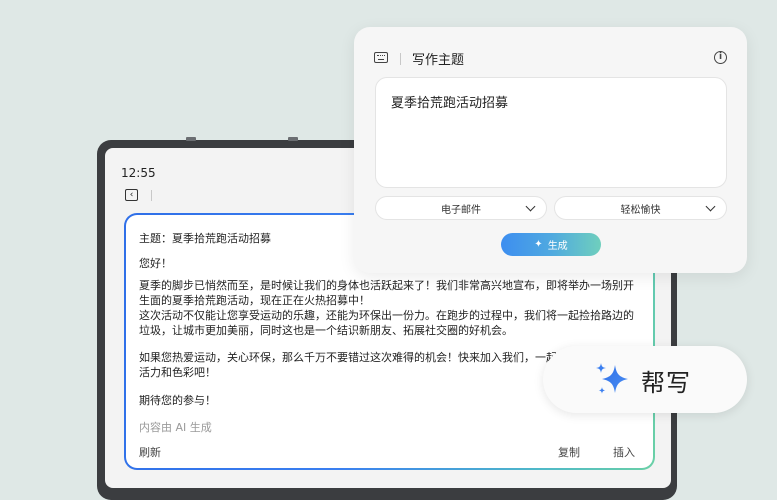 This screenshot has height=500, width=777. Describe the element at coordinates (381, 57) in the screenshot. I see `keyboard-icon` at that location.